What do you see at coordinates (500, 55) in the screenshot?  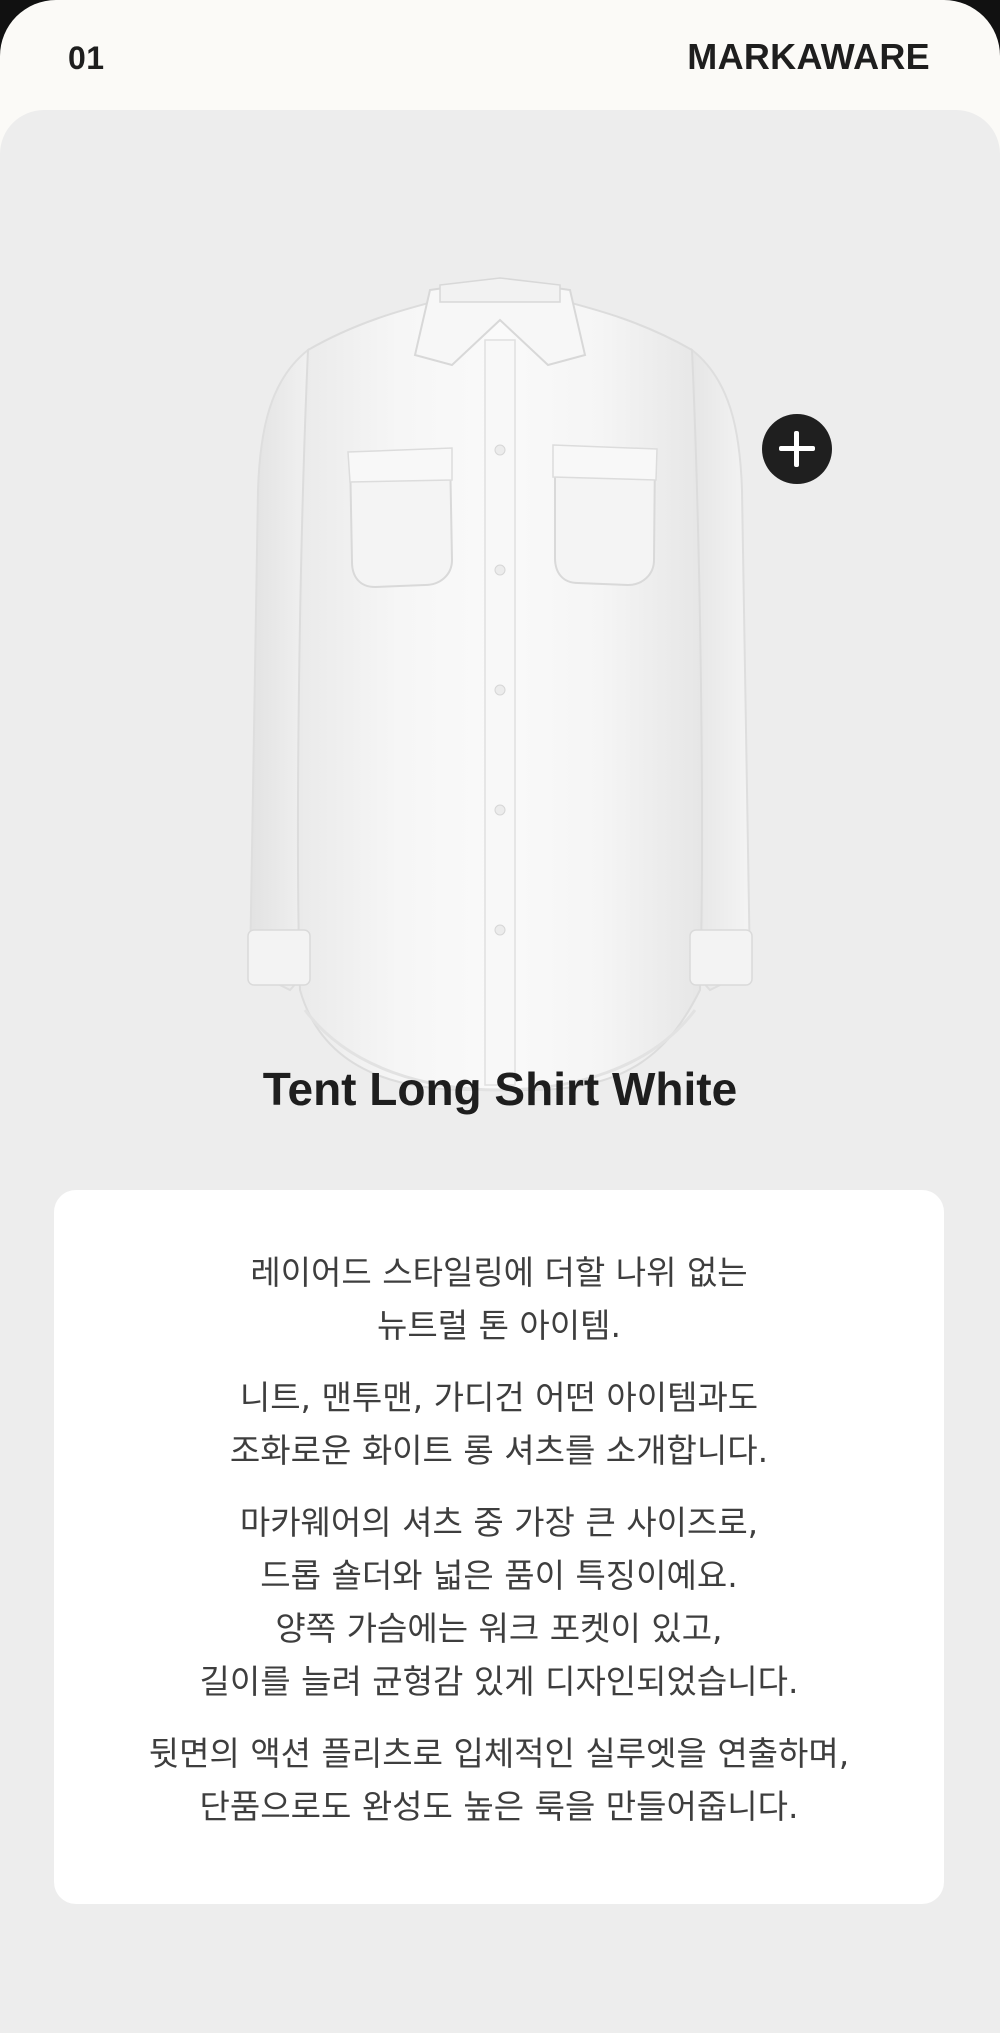 I see `top-bar: 01 MARKAWARE` at bounding box center [500, 55].